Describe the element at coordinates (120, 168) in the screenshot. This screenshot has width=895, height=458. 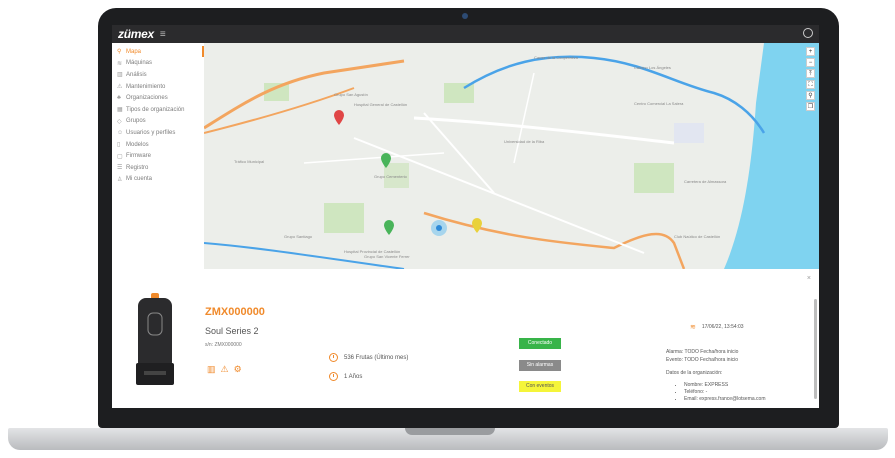
I see `list-icon: ☰` at that location.